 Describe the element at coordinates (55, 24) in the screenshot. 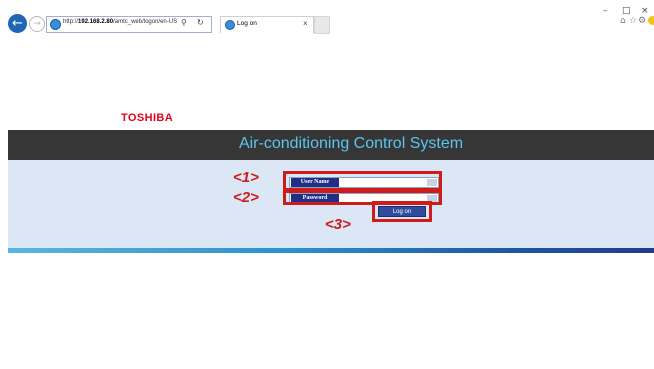

I see `ie-favicon-icon` at that location.